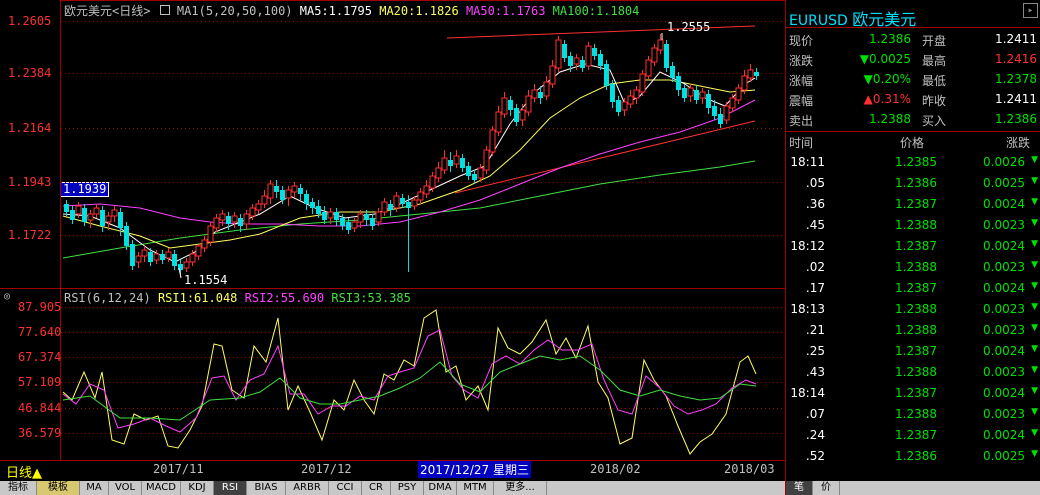 Image resolution: width=1040 pixels, height=495 pixels. Describe the element at coordinates (326, 469) in the screenshot. I see `x-tick: 2017/12` at that location.